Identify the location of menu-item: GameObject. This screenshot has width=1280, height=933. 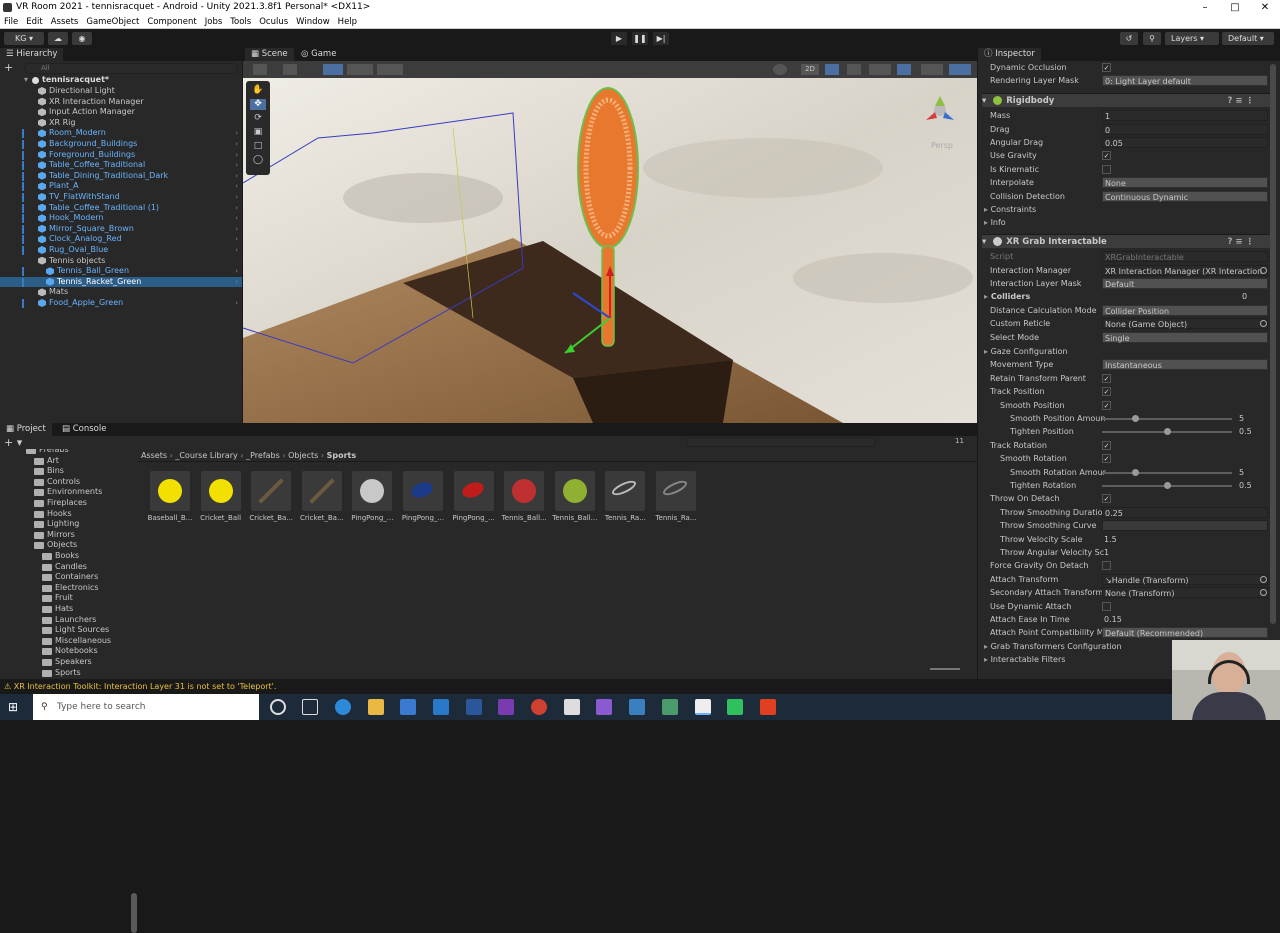
(112, 22).